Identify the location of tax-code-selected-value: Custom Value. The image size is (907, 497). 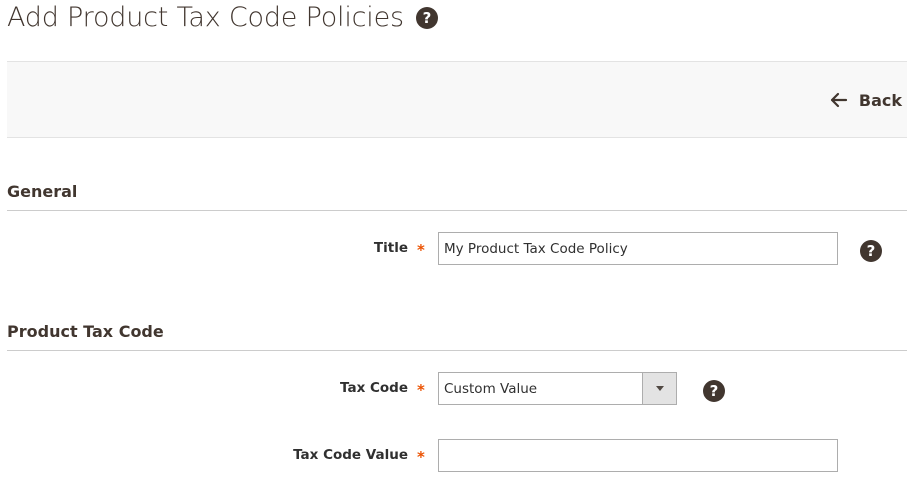
(491, 388).